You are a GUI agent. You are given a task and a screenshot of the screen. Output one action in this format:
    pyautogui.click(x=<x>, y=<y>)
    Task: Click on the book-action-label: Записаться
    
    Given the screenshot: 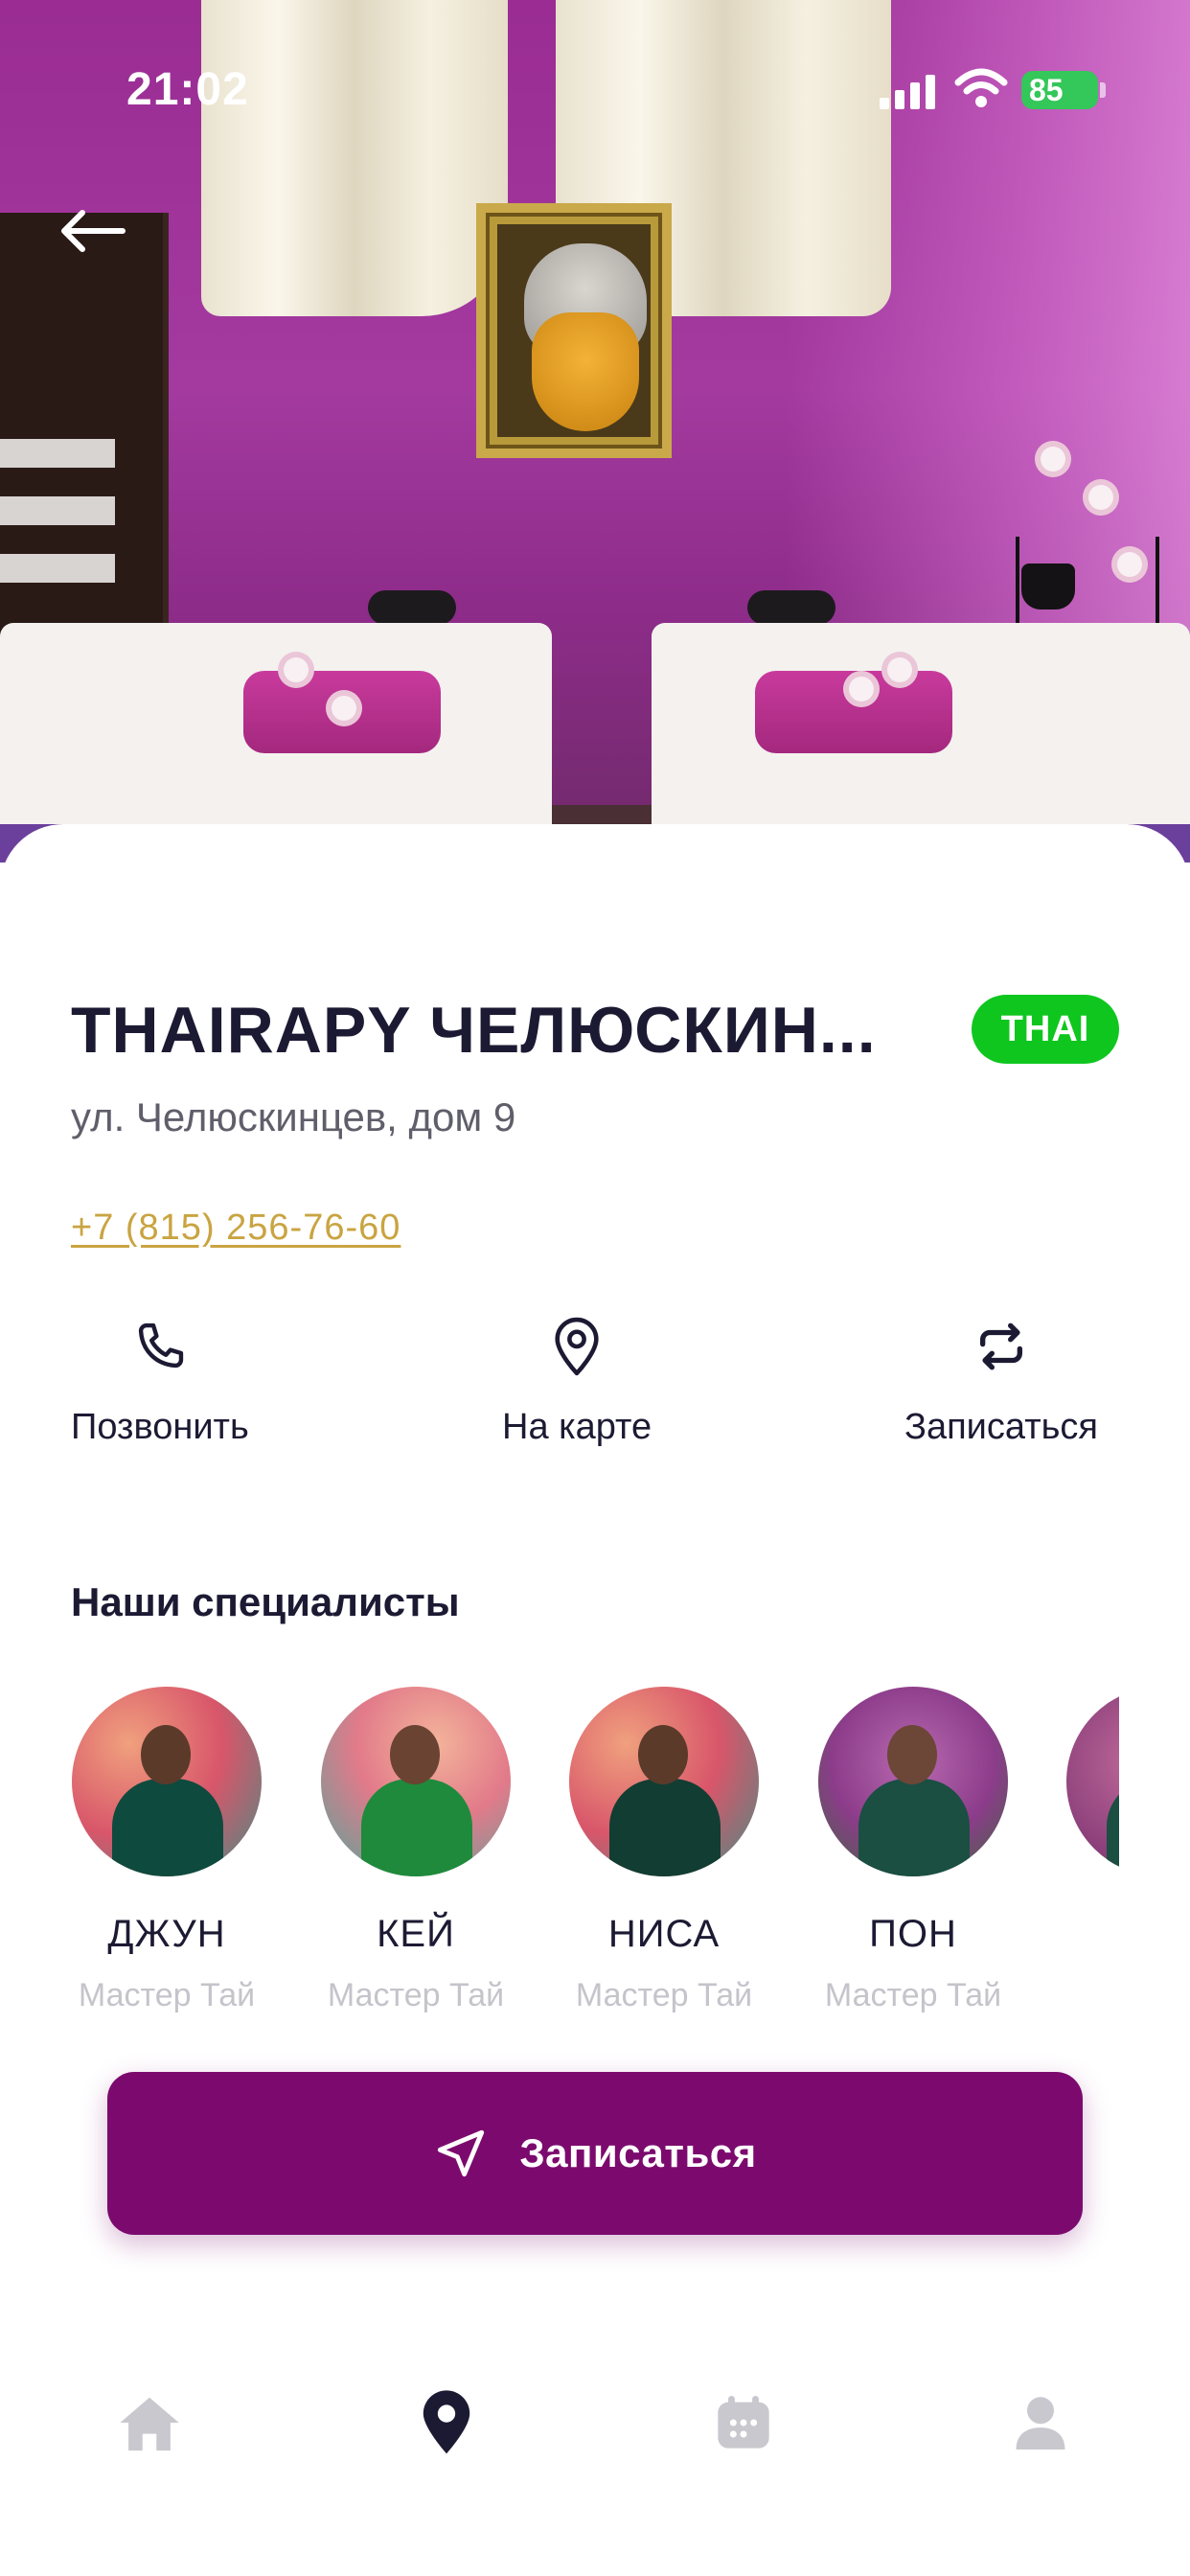 What is the action you would take?
    pyautogui.click(x=1001, y=1427)
    